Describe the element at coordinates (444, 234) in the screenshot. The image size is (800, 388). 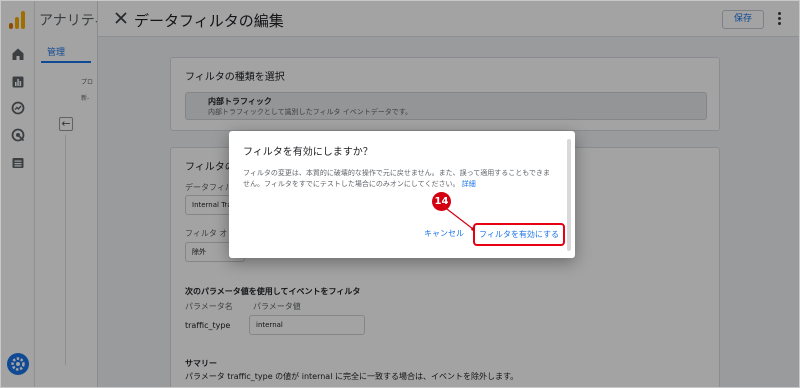
I see `cancel-button: キャンセル` at that location.